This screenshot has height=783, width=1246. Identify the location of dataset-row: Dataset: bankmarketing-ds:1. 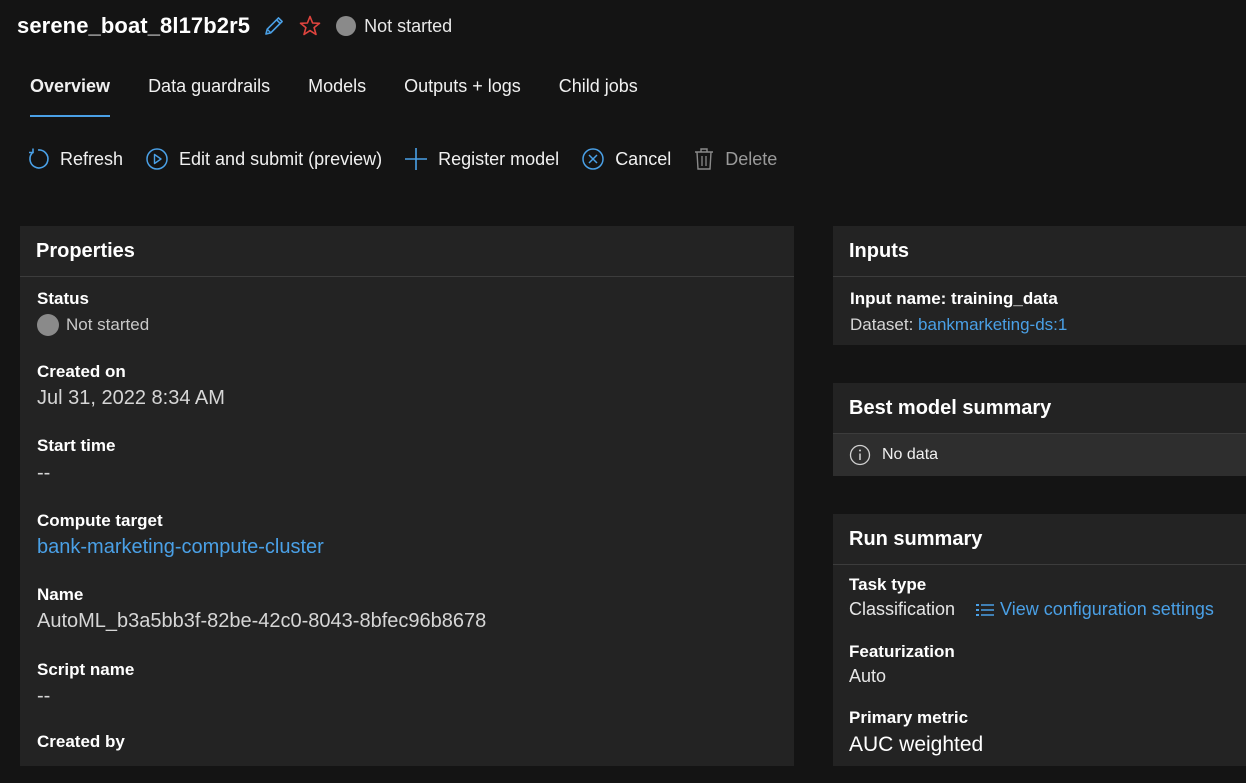
(958, 325).